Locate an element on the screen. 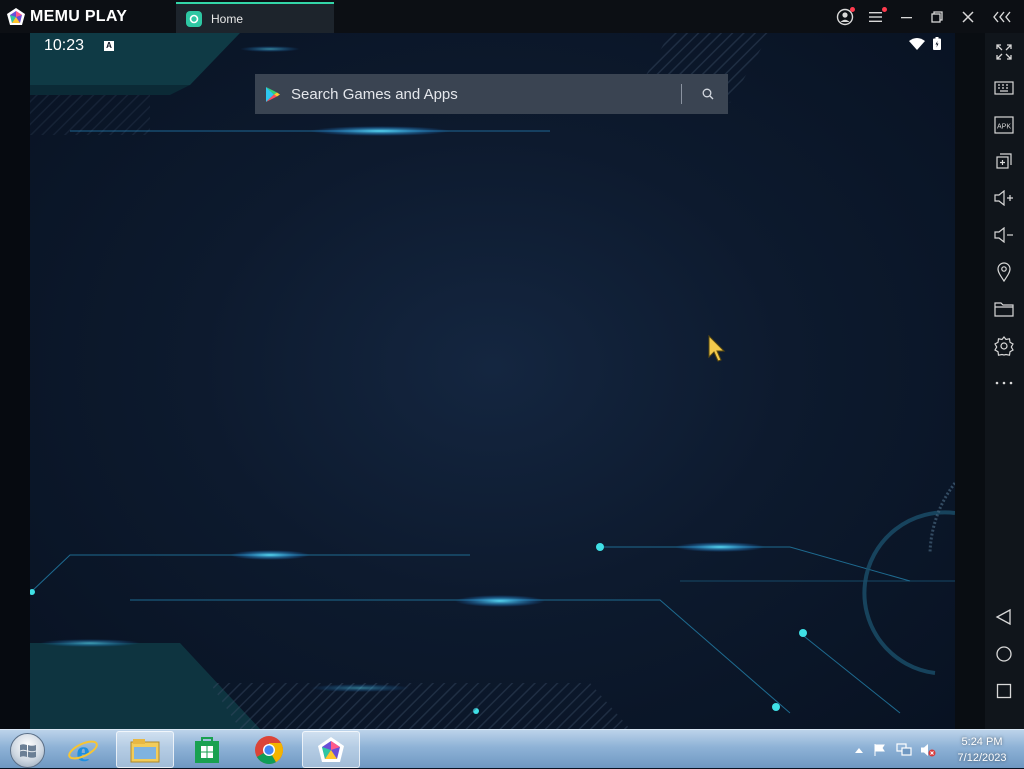 The image size is (1024, 769). location-icon is located at coordinates (1004, 272).